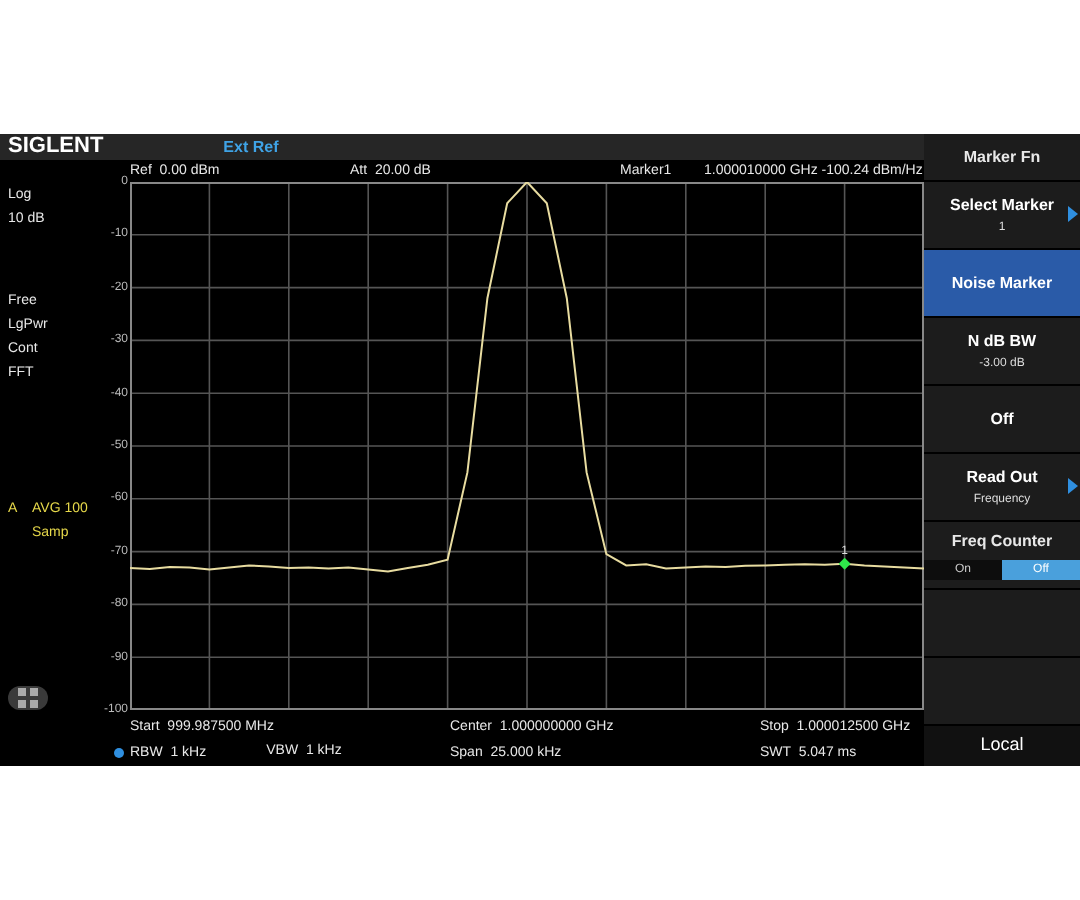 The image size is (1080, 900). Describe the element at coordinates (28, 698) in the screenshot. I see `grid-menu-icon` at that location.